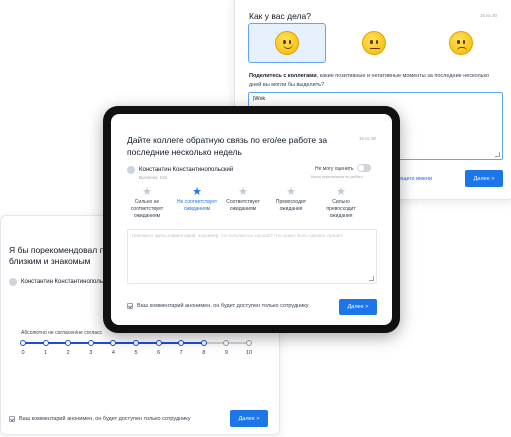 The image size is (511, 437). I want to click on person-name: Константин Константинопольск, so click(65, 282).